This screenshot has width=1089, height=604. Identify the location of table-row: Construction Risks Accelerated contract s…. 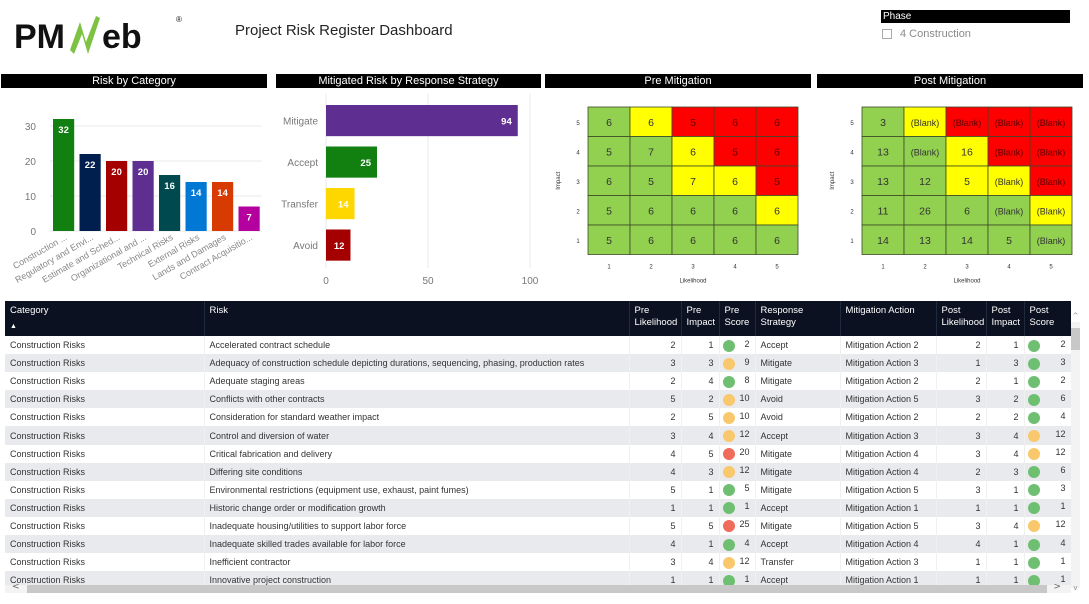
(538, 345).